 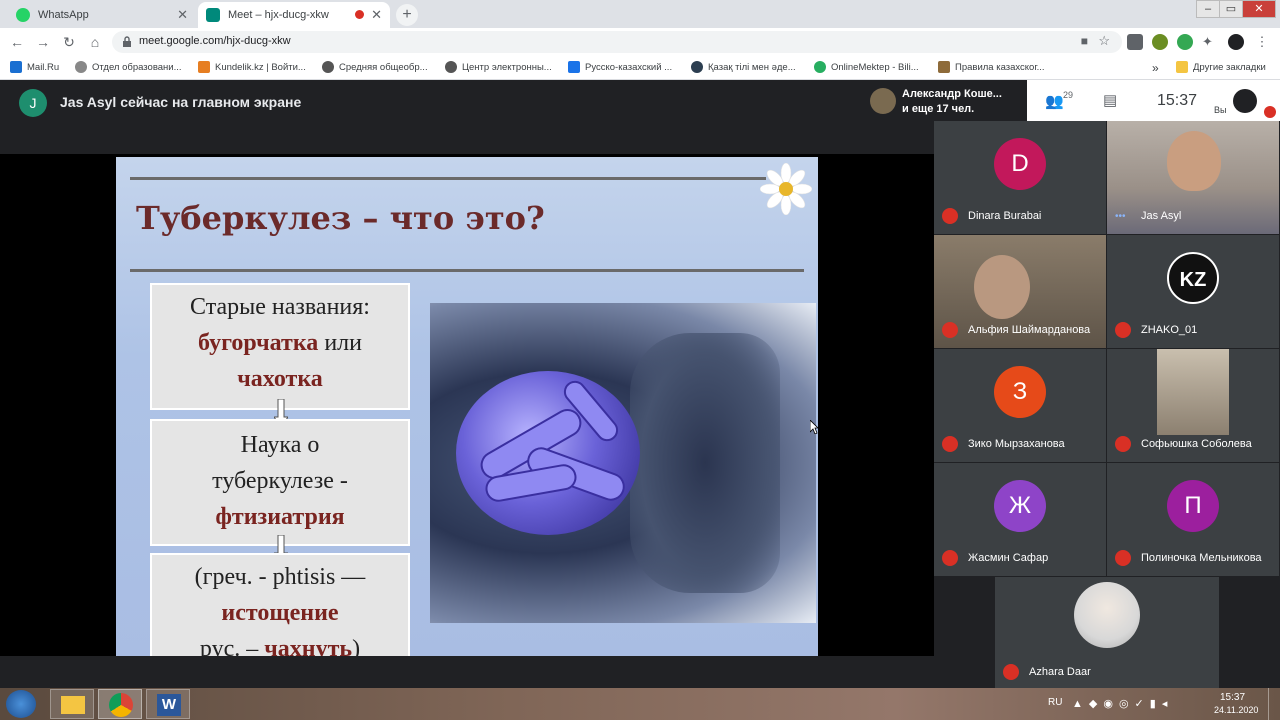 I want to click on show-desktop-button, so click(x=1274, y=704).